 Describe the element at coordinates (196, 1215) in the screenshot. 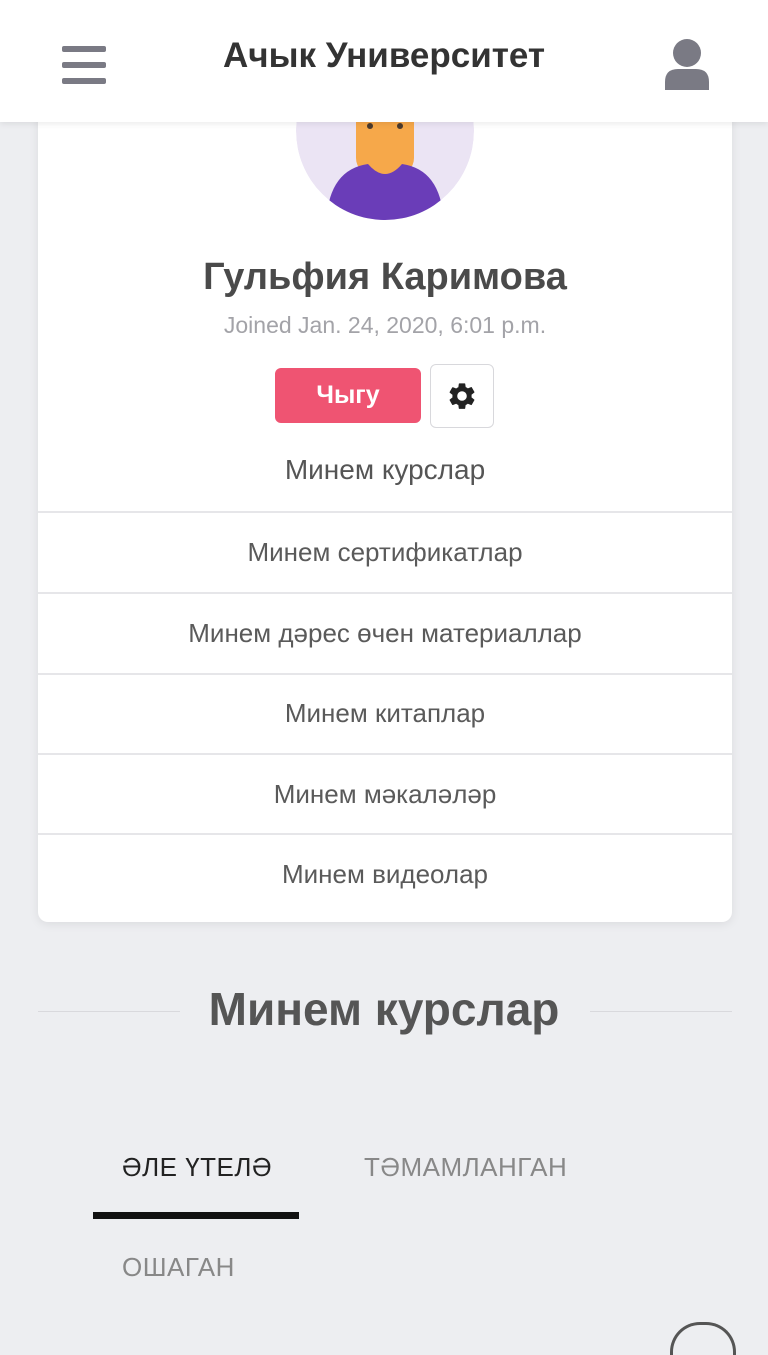

I see `active-tab-indicator` at that location.